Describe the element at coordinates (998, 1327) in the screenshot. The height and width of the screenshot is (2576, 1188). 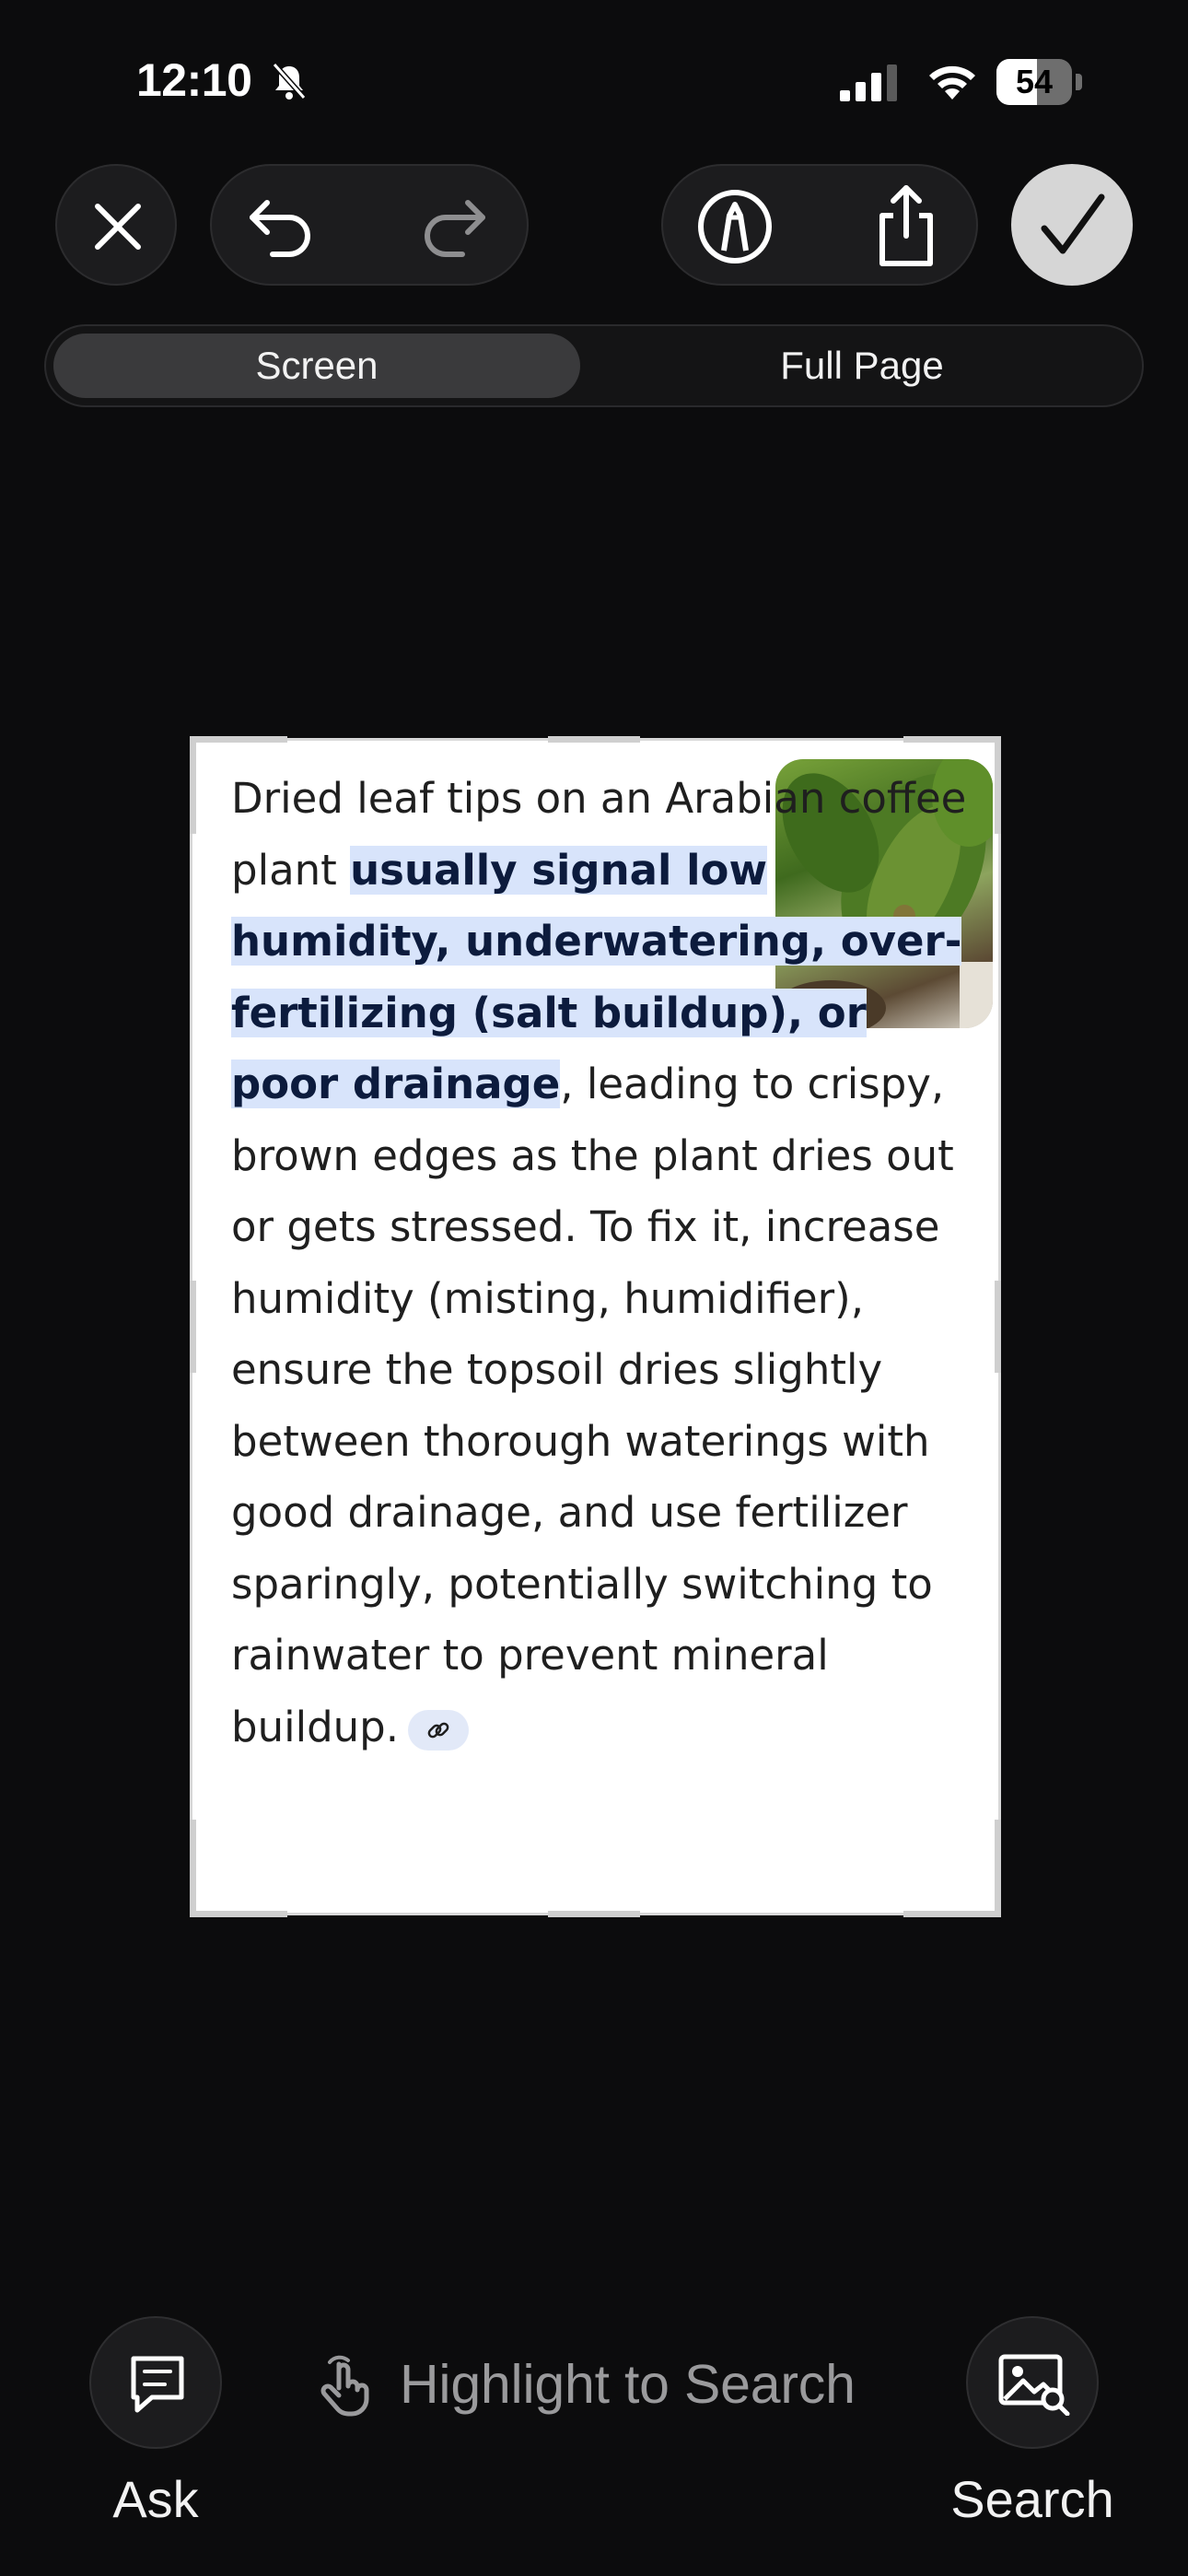
I see `crop-handle-right-center` at that location.